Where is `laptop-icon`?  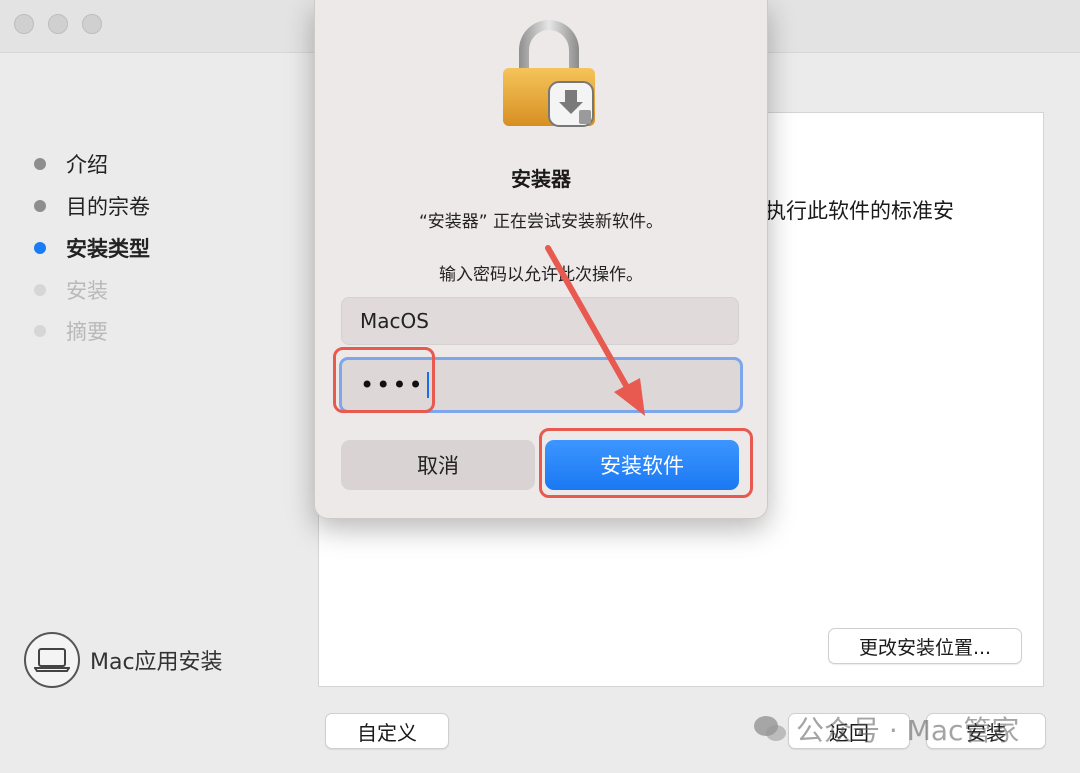
laptop-icon is located at coordinates (52, 660).